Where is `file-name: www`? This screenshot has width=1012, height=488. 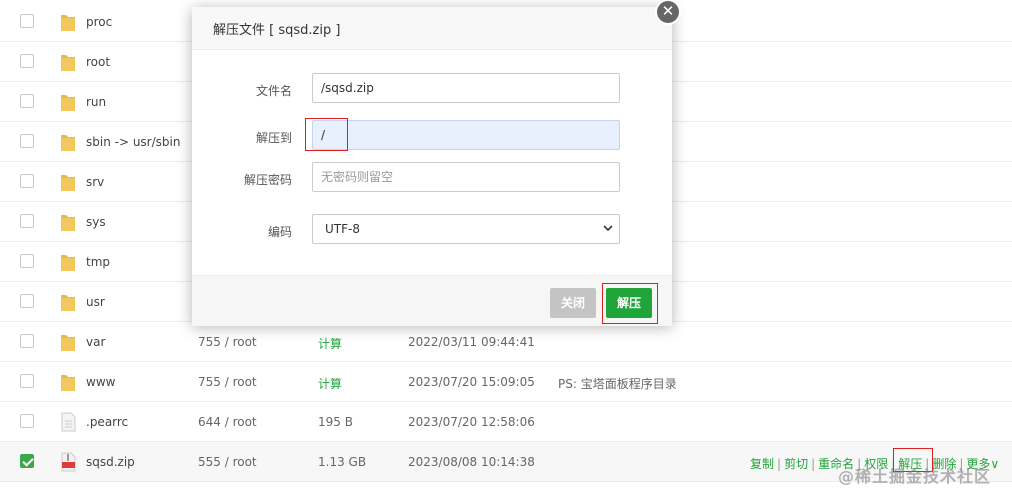 file-name: www is located at coordinates (100, 382).